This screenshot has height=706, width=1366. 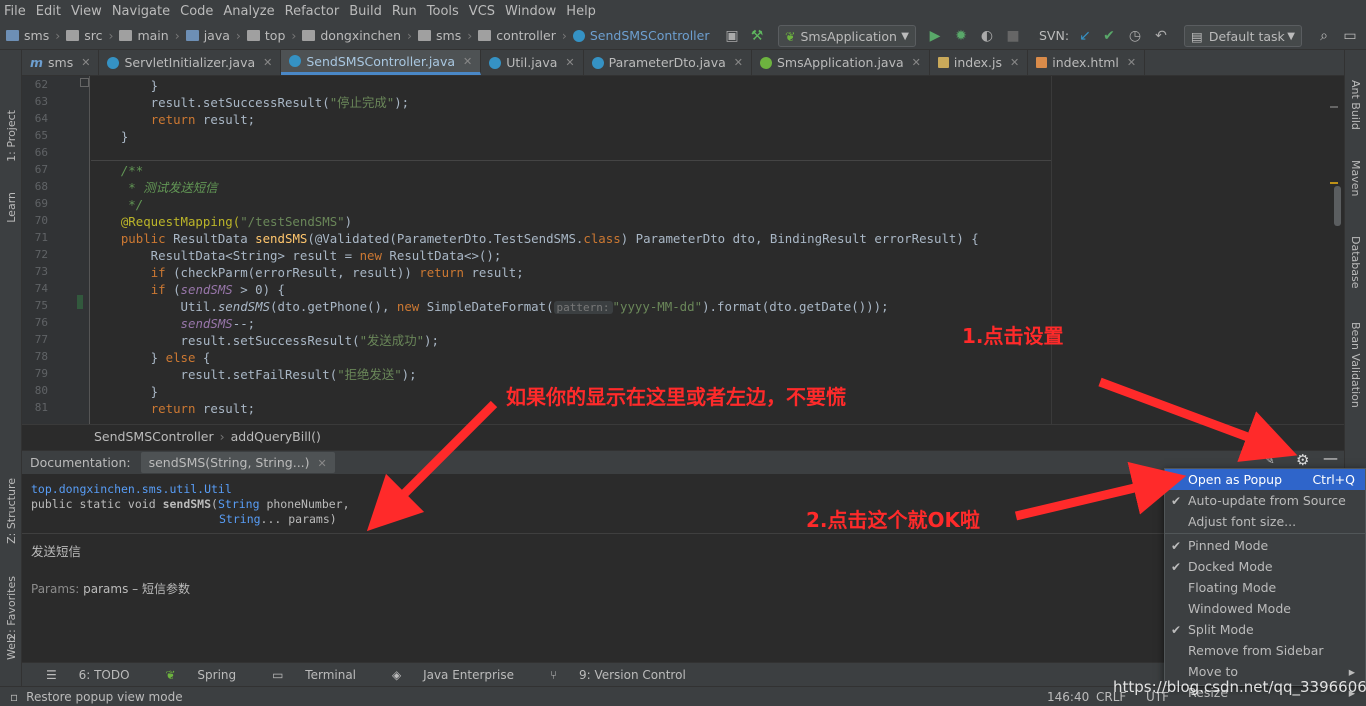 What do you see at coordinates (1013, 336) in the screenshot?
I see `annotation-step1: 1.点击设置` at bounding box center [1013, 336].